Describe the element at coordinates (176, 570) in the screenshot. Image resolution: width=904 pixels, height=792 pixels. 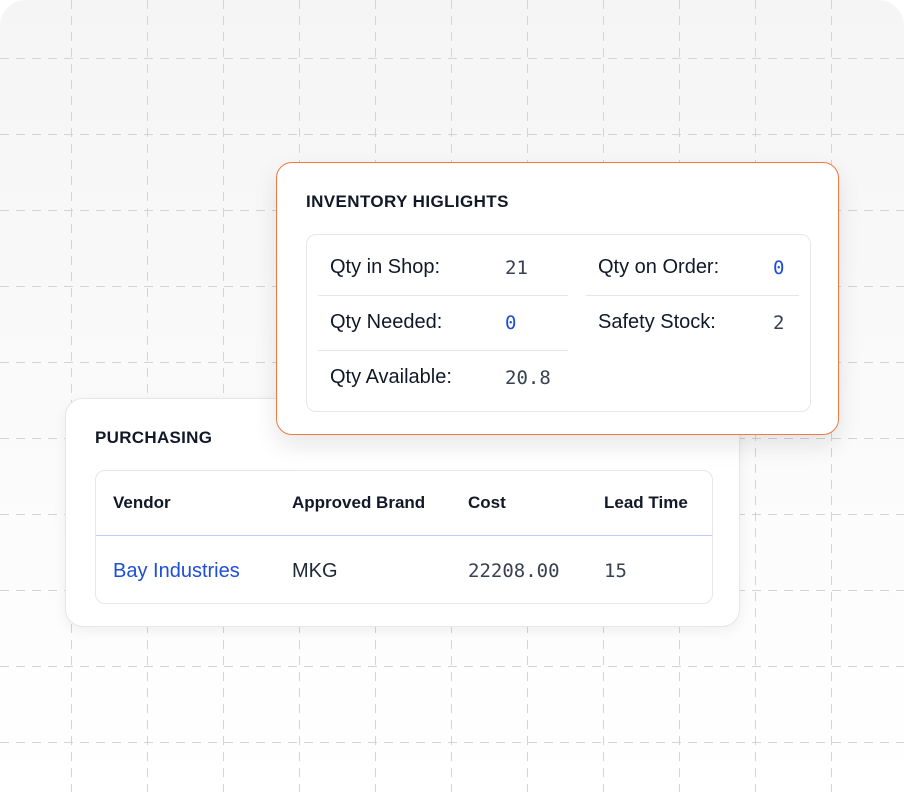
I see `vendor-link: Bay Industries` at that location.